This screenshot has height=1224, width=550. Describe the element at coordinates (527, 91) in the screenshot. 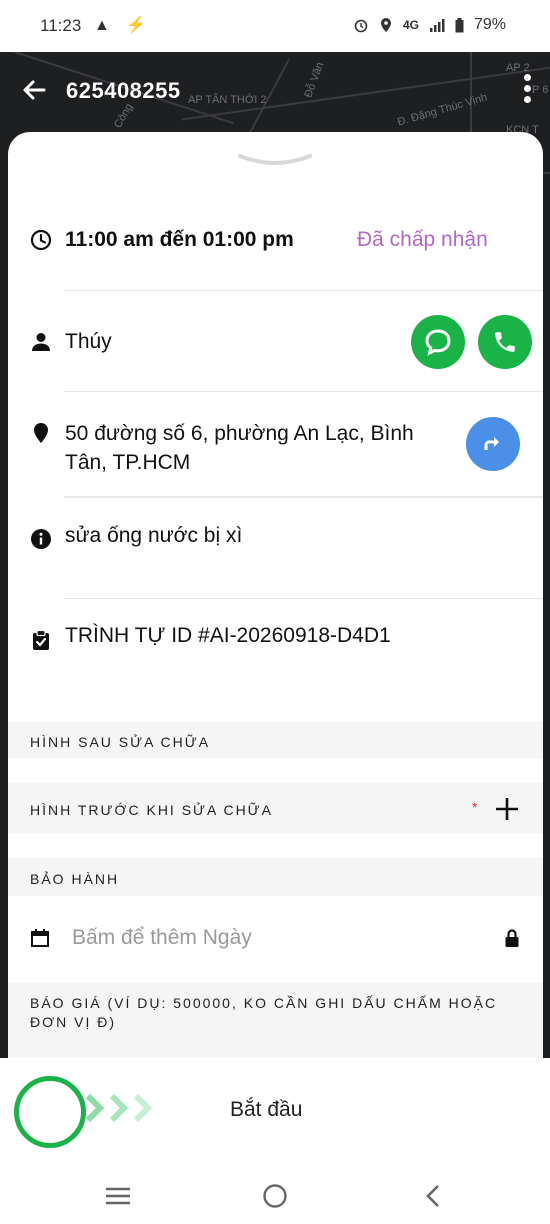

I see `more-vertical-icon` at that location.